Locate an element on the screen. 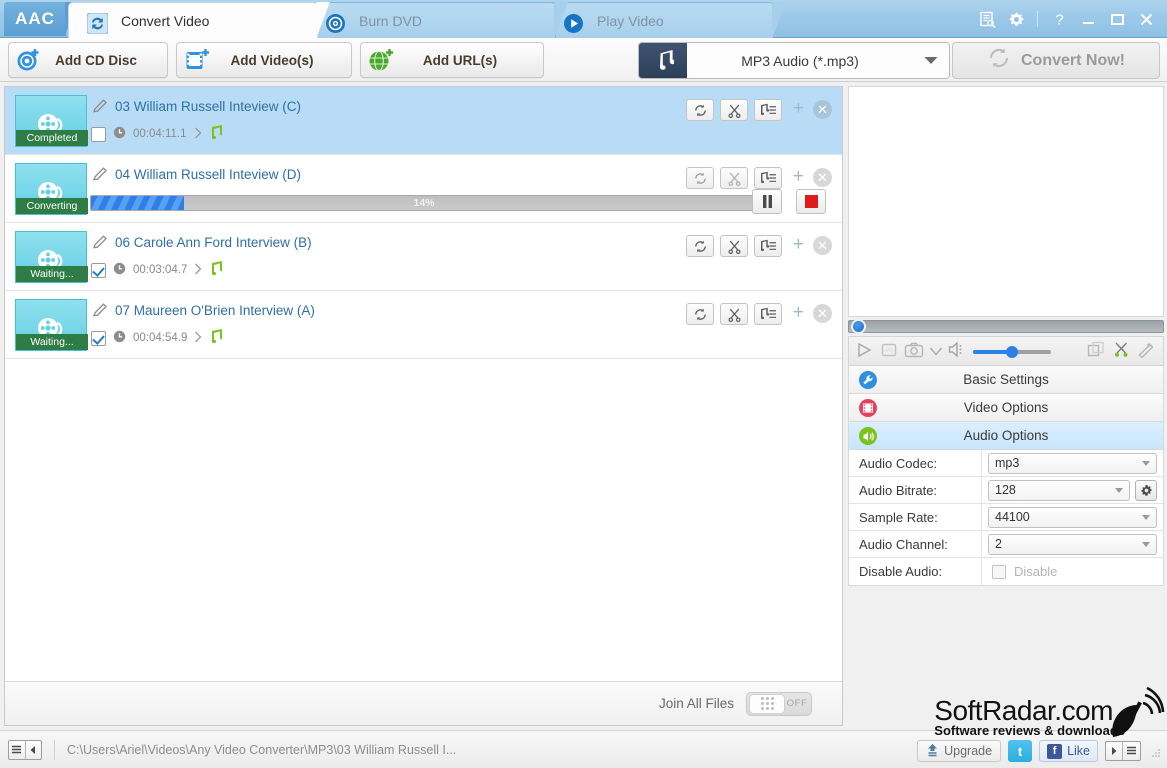 This screenshot has height=768, width=1167. file-name: 03 William Russell Inteview (C) is located at coordinates (208, 106).